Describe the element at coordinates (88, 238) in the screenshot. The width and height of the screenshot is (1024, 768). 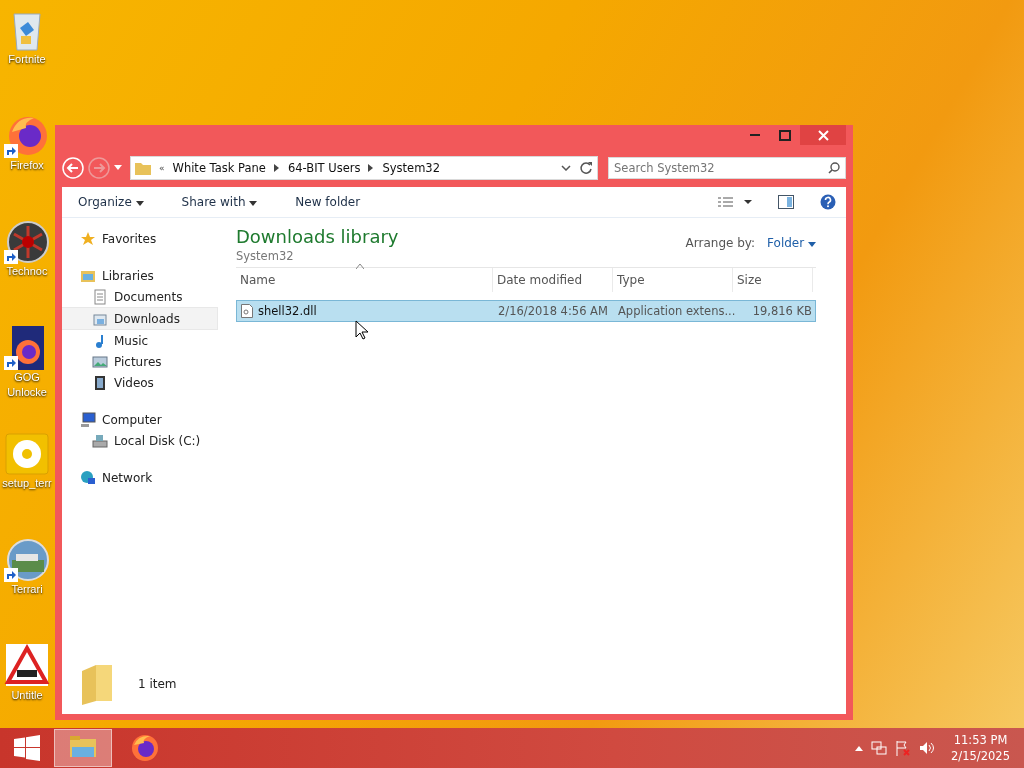
I see `star-icon` at that location.